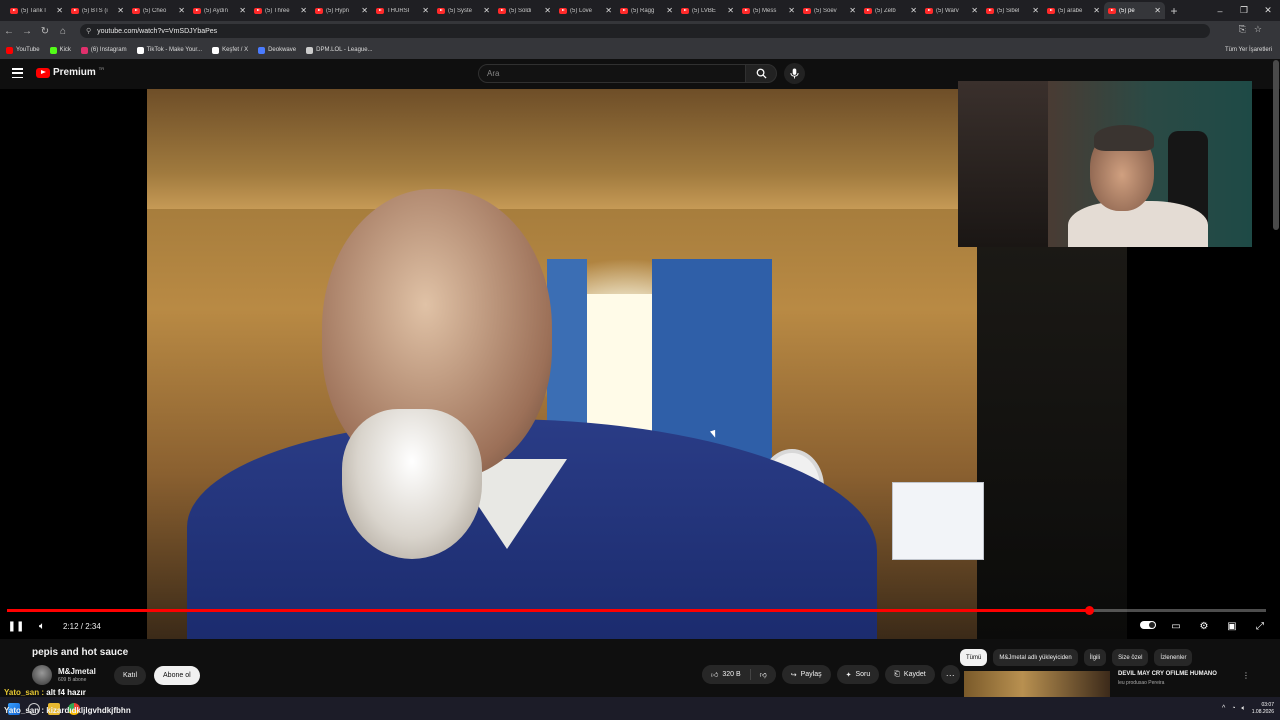 This screenshot has height=720, width=1280. I want to click on browser-tab: (5) BTS (i ✕, so click(97, 10).